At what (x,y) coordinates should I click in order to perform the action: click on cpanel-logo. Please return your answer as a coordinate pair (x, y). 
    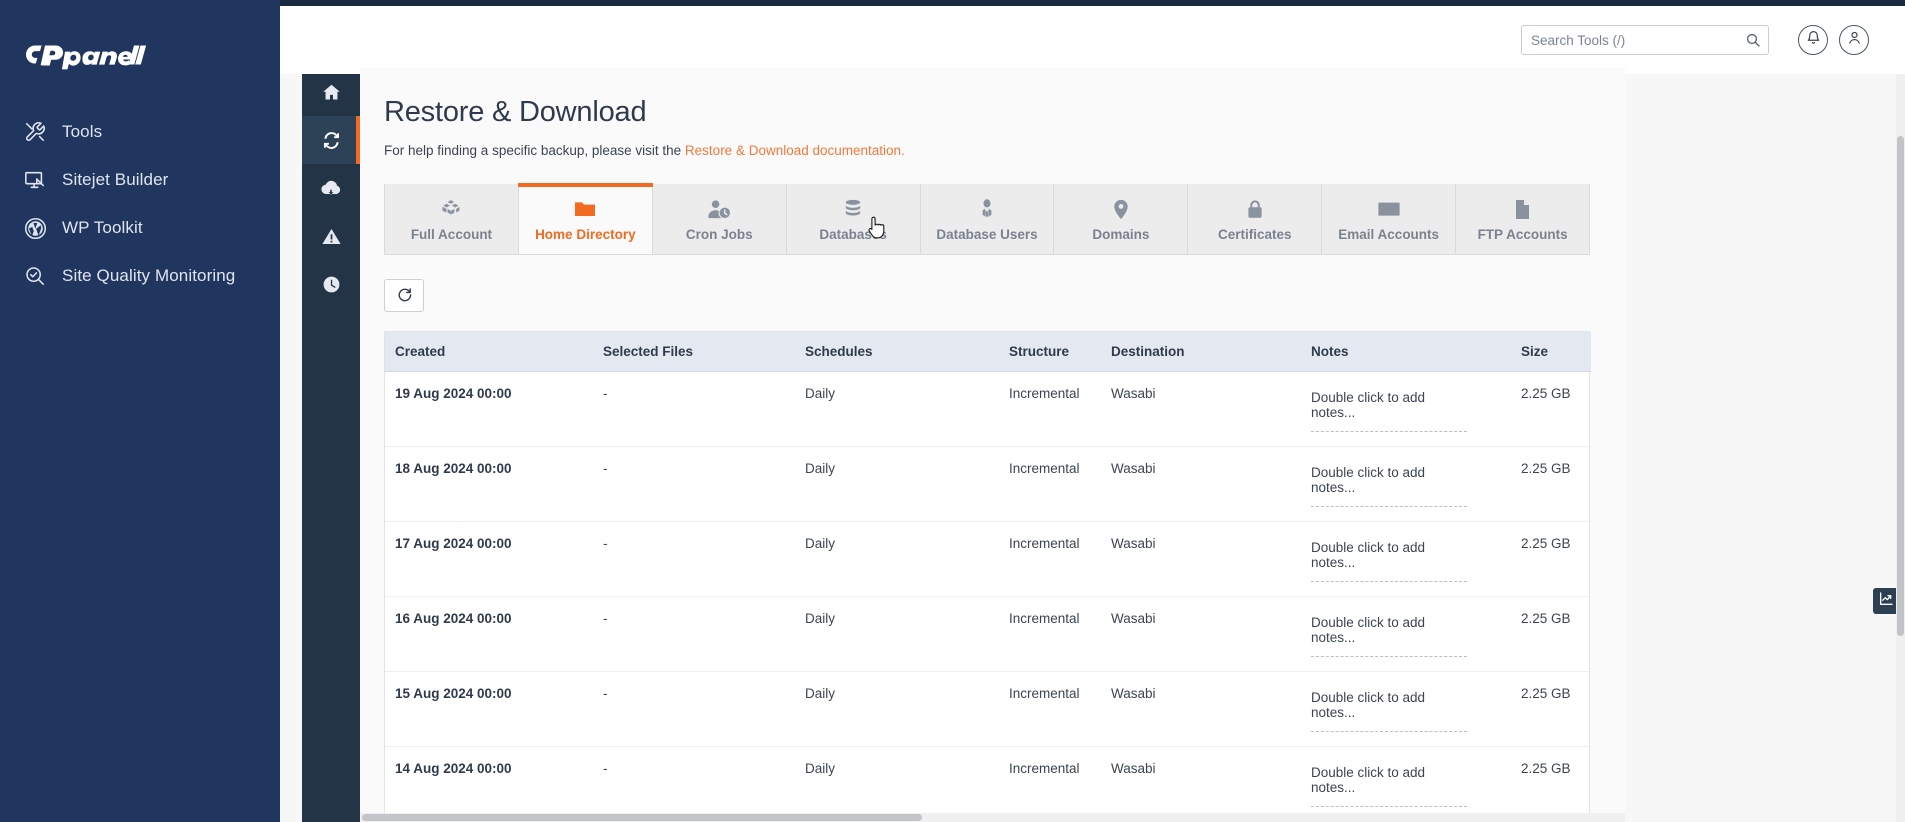
    Looking at the image, I should click on (97, 53).